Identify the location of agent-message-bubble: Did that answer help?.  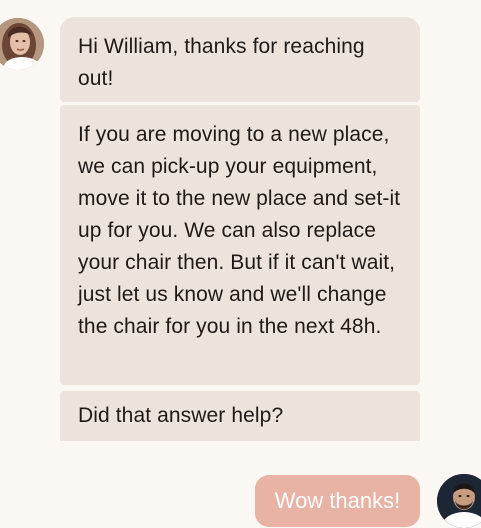
(240, 416).